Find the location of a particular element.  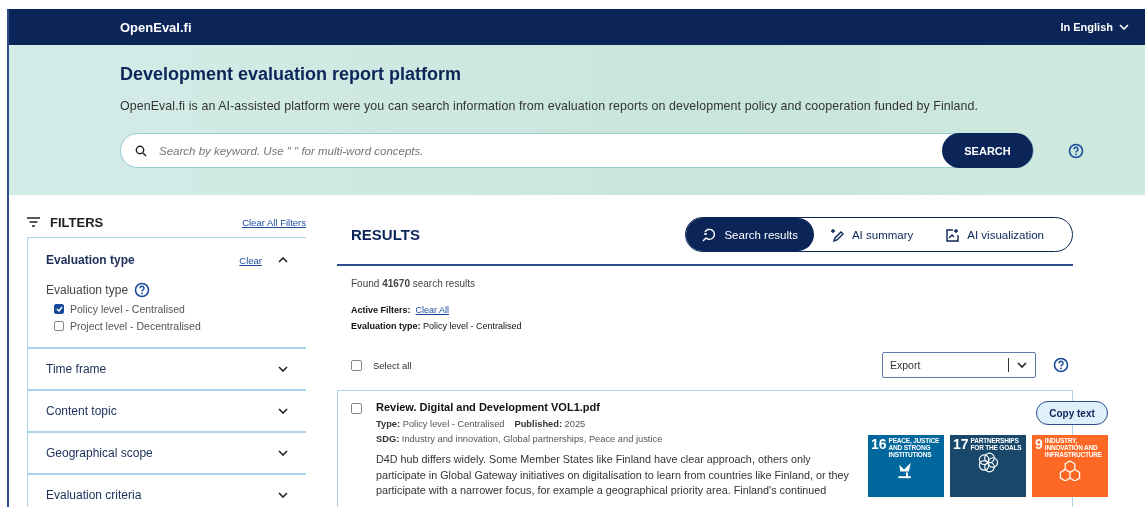

clear-all-link: Clear All is located at coordinates (432, 310).